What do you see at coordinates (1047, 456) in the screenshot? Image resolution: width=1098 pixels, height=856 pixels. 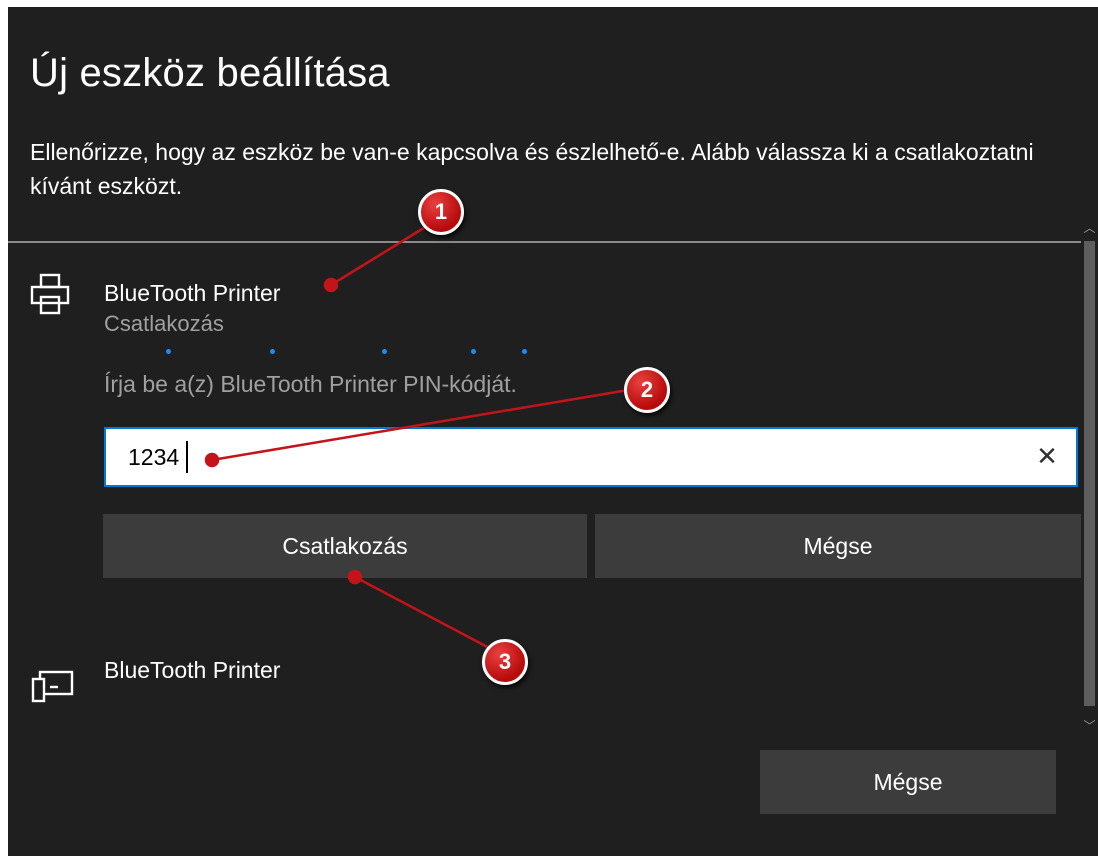 I see `clear-icon: ✕` at bounding box center [1047, 456].